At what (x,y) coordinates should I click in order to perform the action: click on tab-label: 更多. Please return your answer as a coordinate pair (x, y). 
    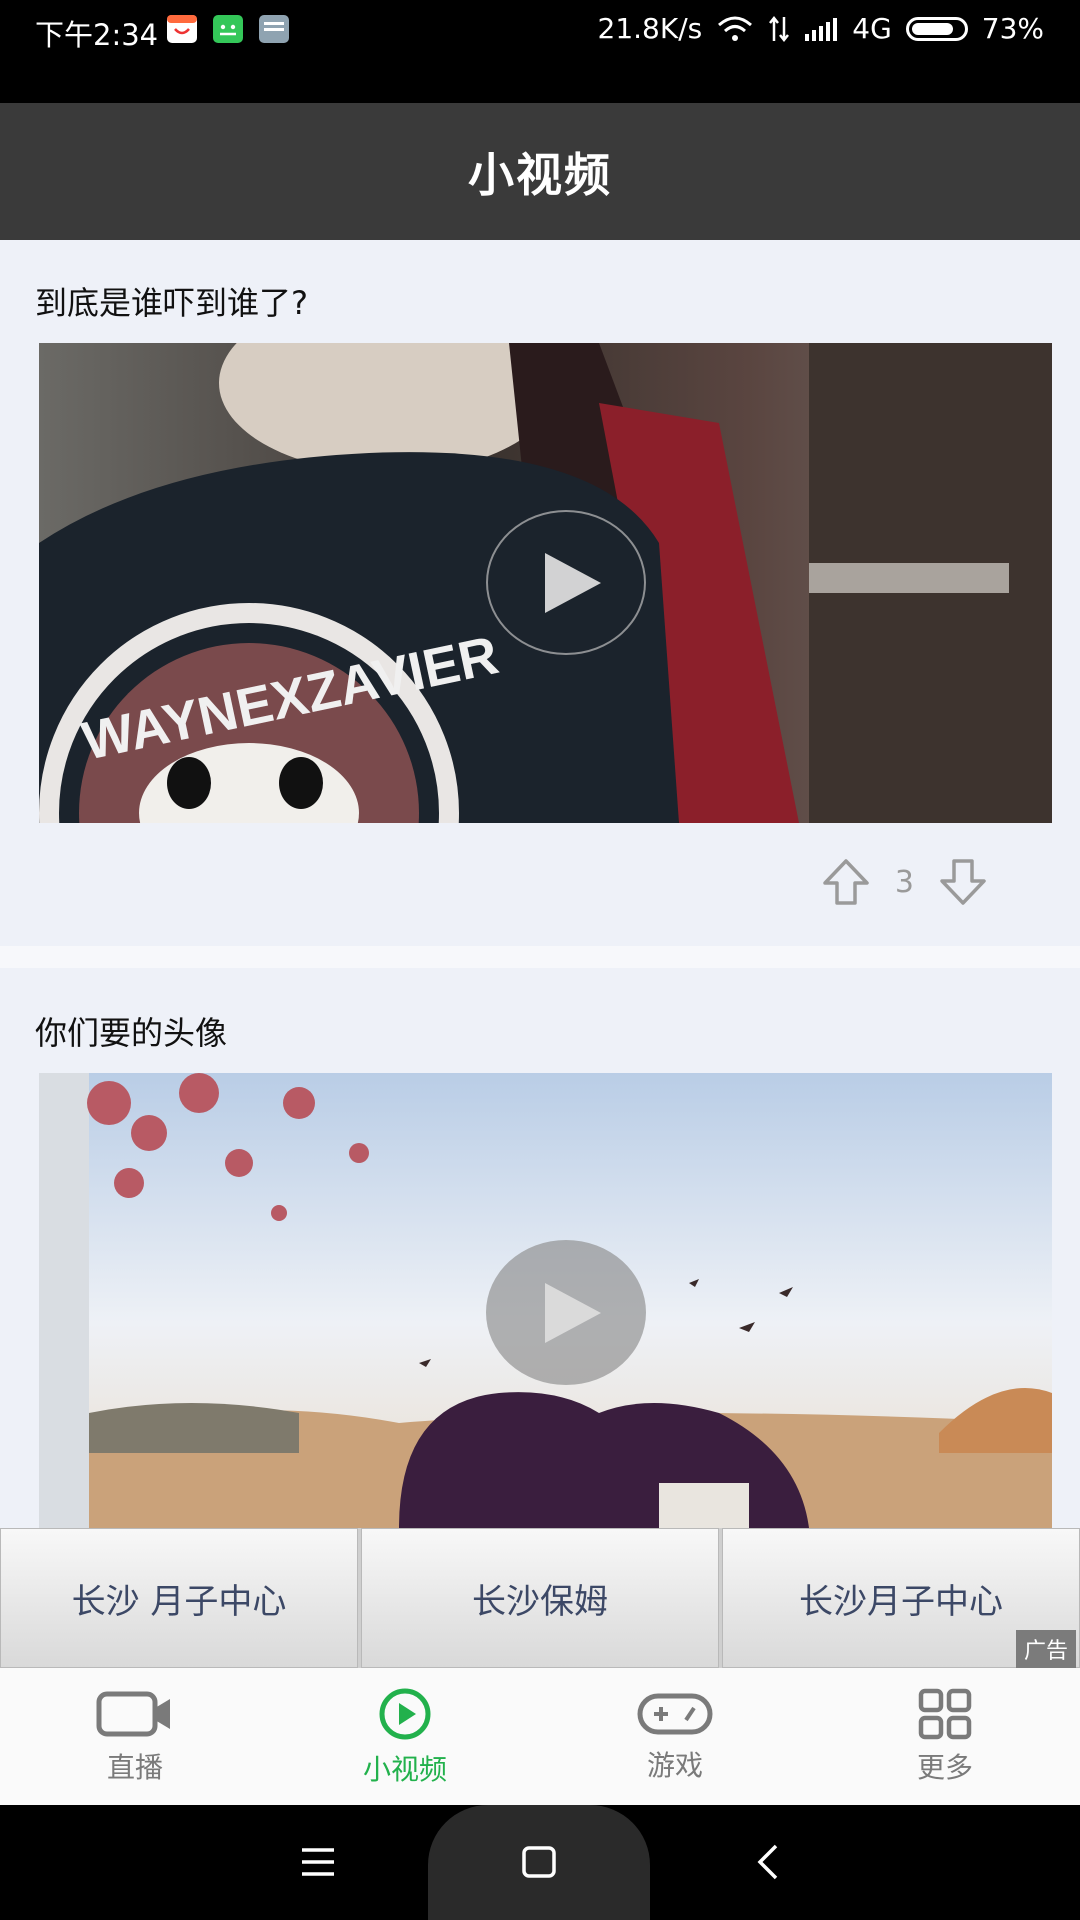
    Looking at the image, I should click on (944, 1767).